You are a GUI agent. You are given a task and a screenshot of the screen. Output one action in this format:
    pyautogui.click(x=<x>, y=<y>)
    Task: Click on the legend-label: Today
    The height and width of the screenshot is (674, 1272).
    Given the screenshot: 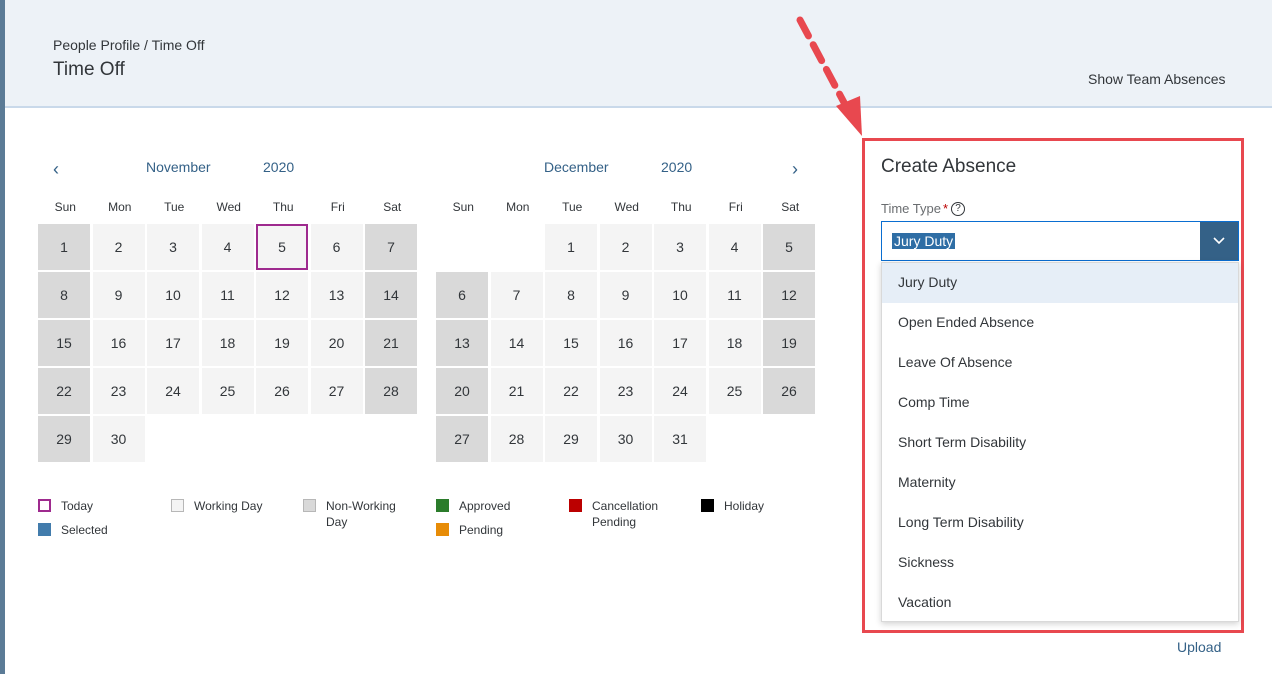 What is the action you would take?
    pyautogui.click(x=77, y=506)
    